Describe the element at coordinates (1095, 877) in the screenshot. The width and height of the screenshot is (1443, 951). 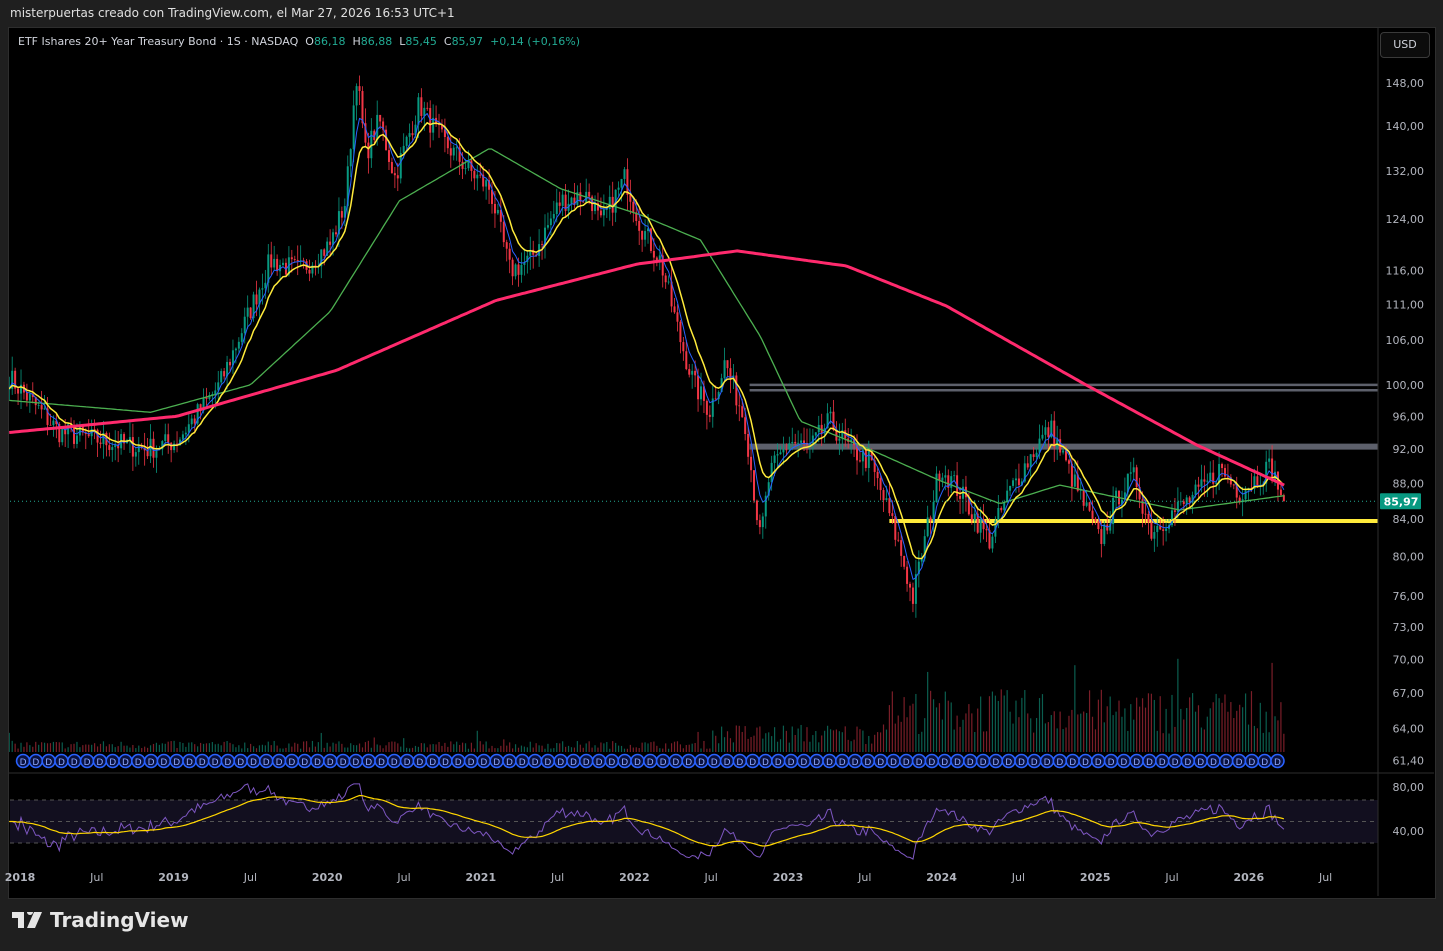
I see `time-tick-label: 2025` at that location.